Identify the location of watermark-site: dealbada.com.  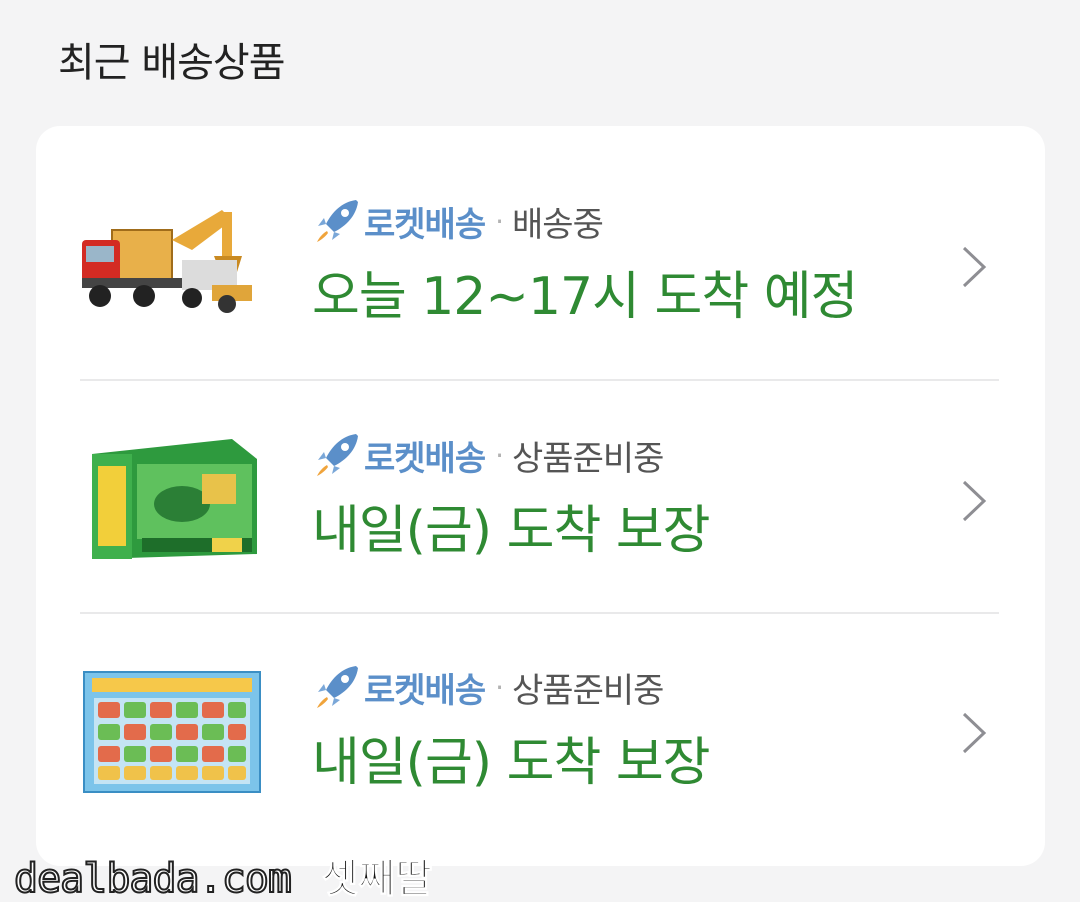
(153, 878).